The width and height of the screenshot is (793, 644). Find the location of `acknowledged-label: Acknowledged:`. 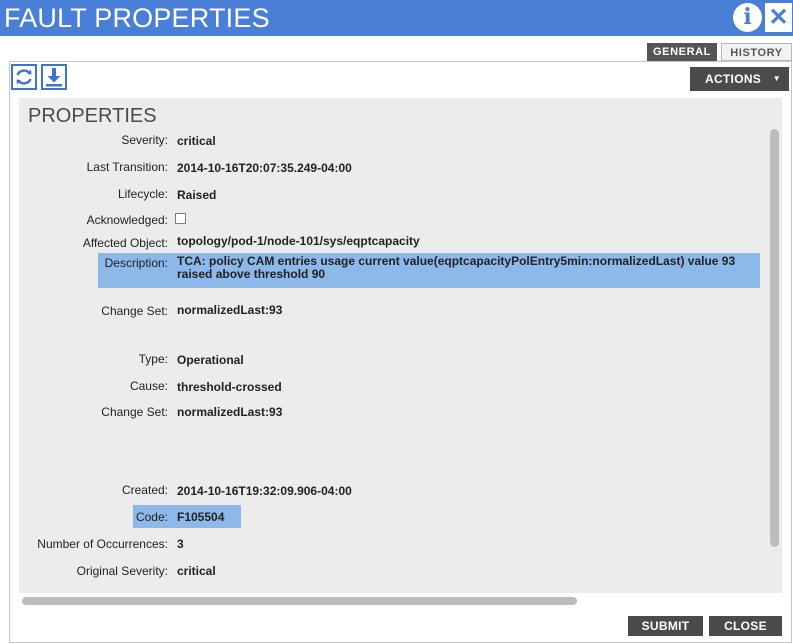

acknowledged-label: Acknowledged: is located at coordinates (127, 220).